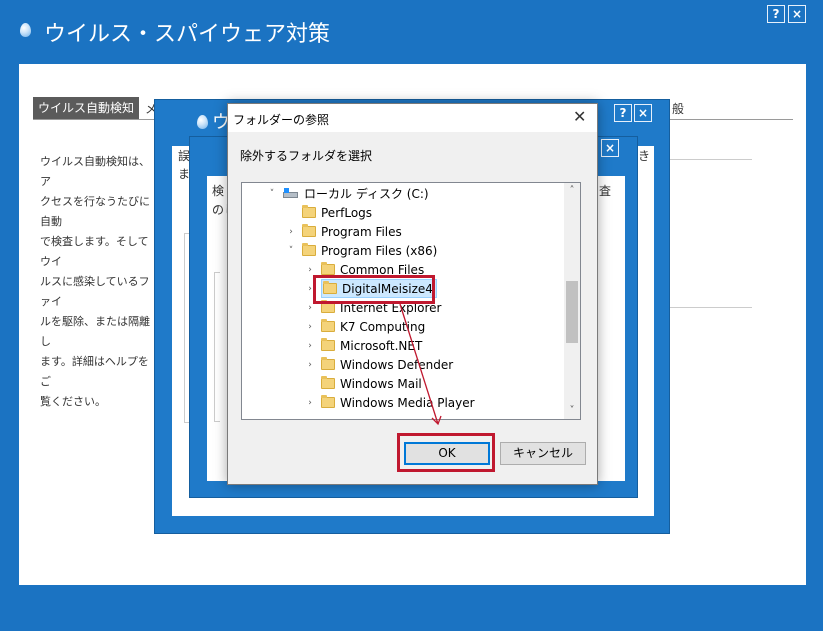 Image resolution: width=823 pixels, height=631 pixels. I want to click on annotation-arrow, so click(420, 364).